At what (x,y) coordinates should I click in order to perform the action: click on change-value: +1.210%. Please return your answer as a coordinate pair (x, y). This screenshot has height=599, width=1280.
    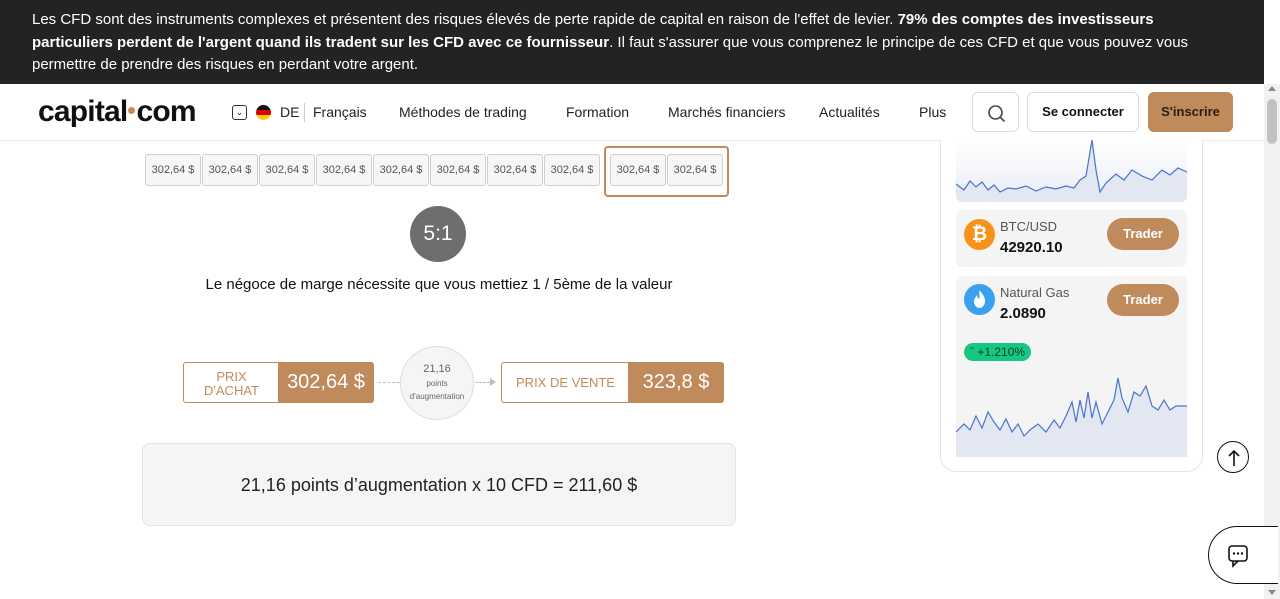
    Looking at the image, I should click on (1001, 352).